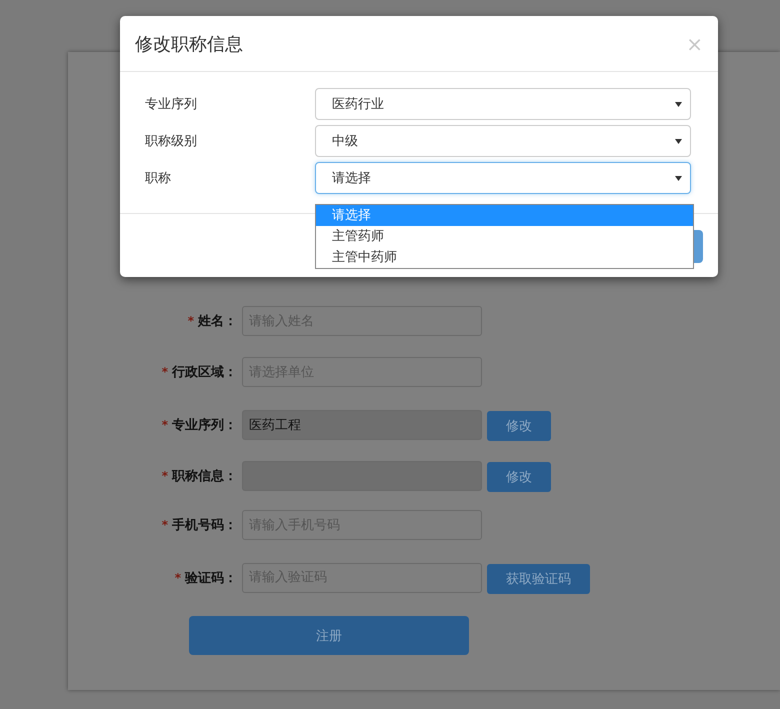 Image resolution: width=780 pixels, height=709 pixels. I want to click on dialog-title: 修改职称信息, so click(189, 44).